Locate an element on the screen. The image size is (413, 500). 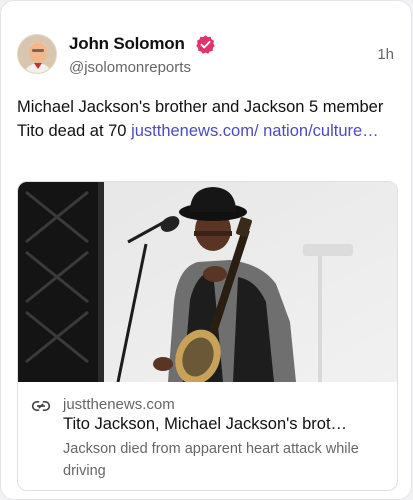
verified-badge-icon is located at coordinates (205, 44).